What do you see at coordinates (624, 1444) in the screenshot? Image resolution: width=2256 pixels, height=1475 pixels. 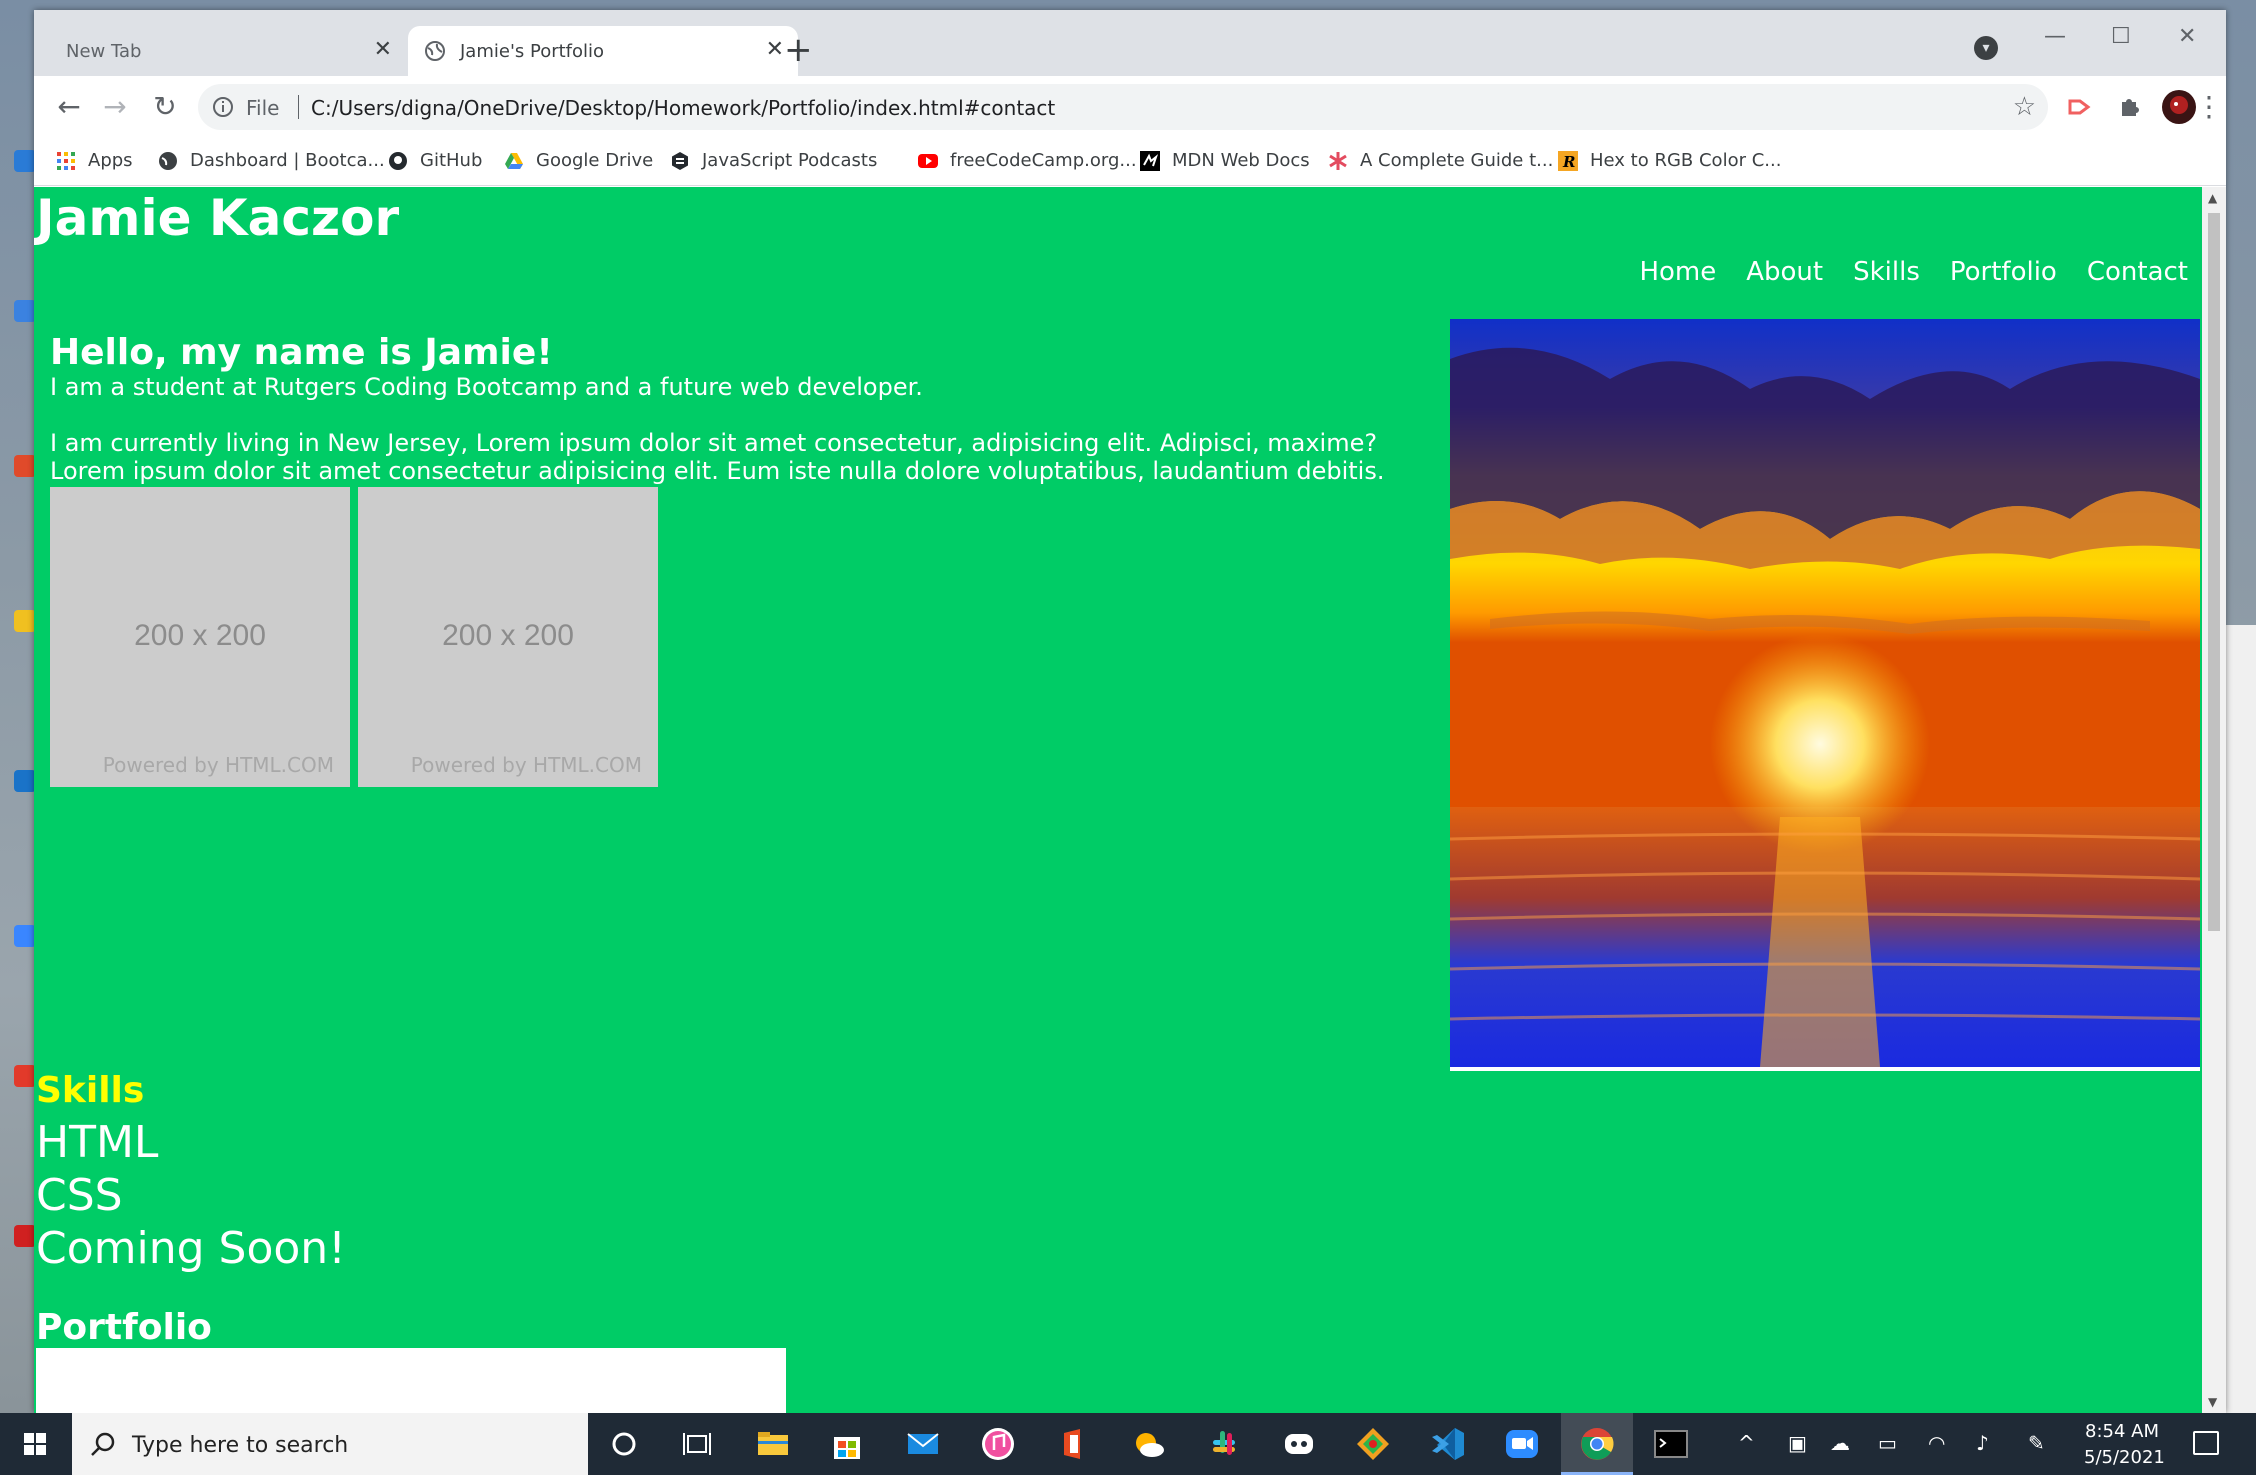 I see `cortana-icon` at bounding box center [624, 1444].